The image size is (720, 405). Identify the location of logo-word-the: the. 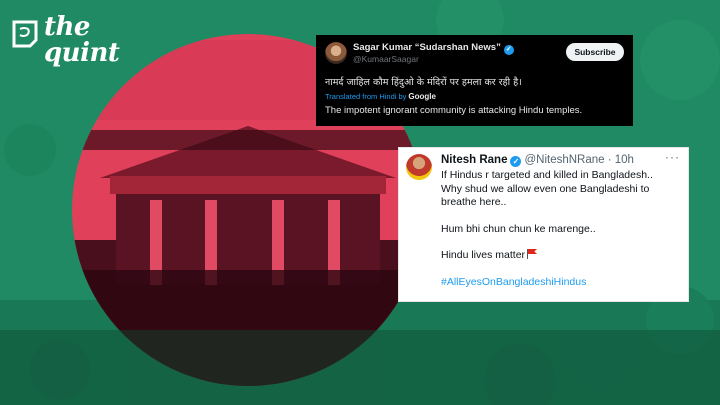
(67, 27).